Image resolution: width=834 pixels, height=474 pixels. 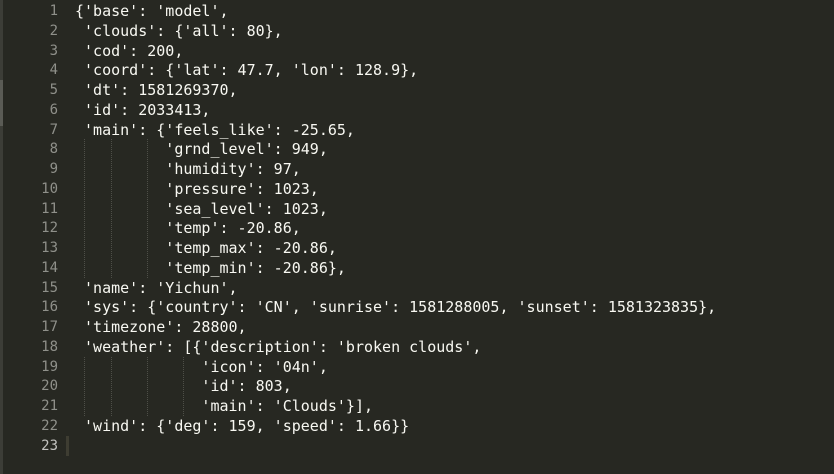 What do you see at coordinates (53, 149) in the screenshot?
I see `line-number: 8` at bounding box center [53, 149].